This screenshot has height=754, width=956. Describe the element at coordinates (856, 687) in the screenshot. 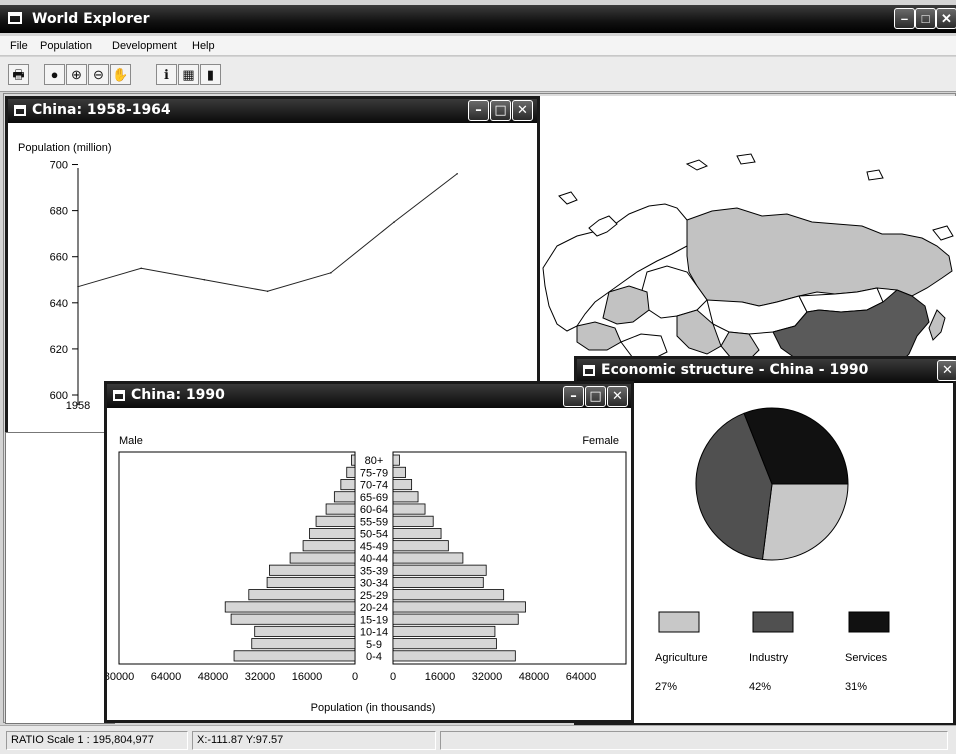

I see `percent-label-services: 31%` at that location.